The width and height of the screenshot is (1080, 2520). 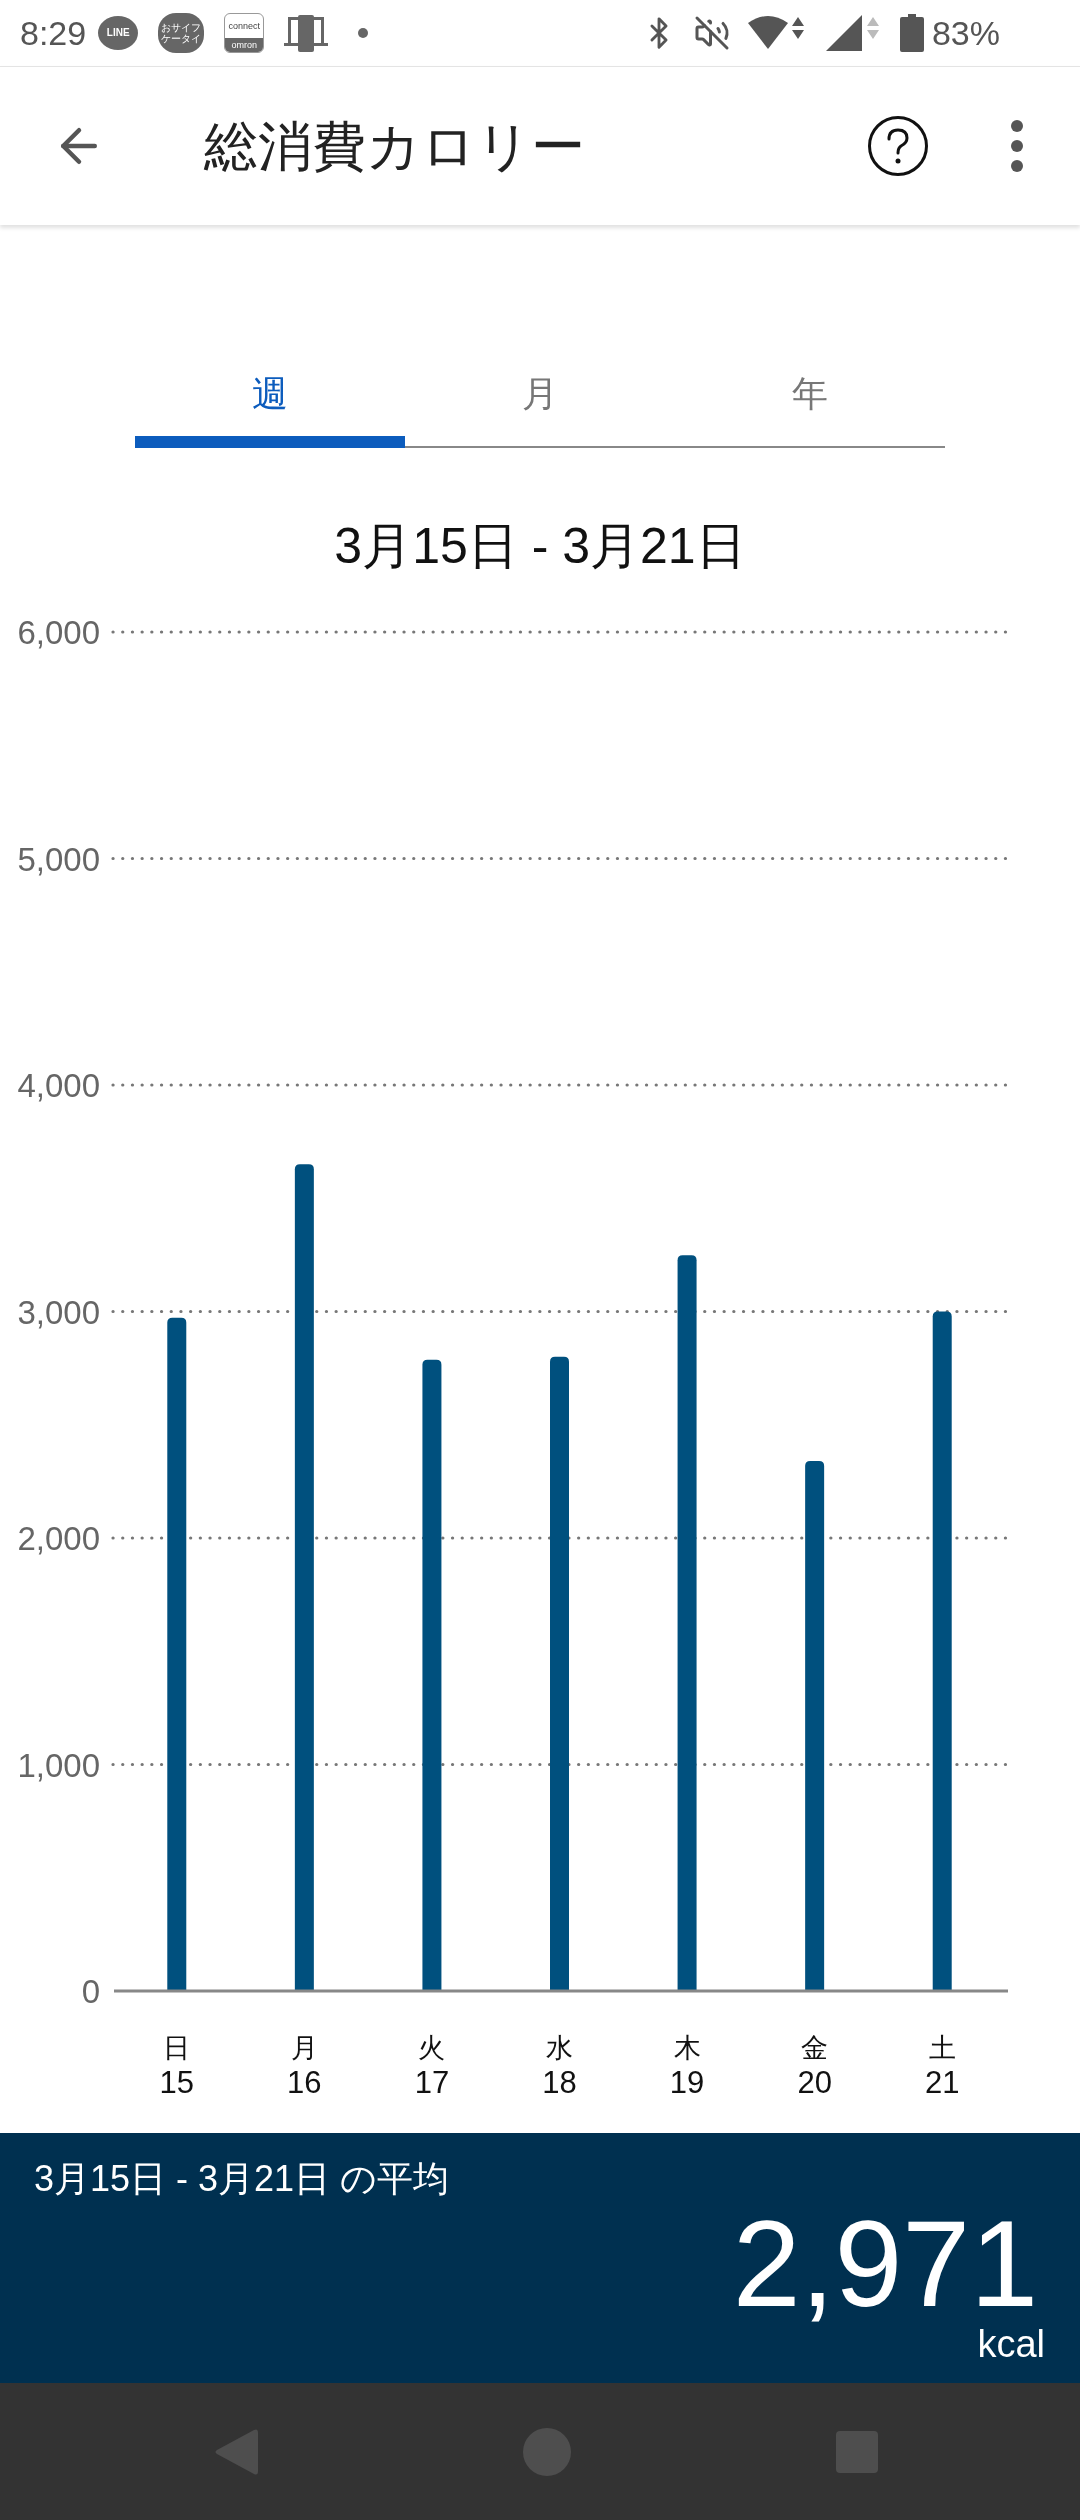 What do you see at coordinates (853, 33) in the screenshot?
I see `cell-signal-icon` at bounding box center [853, 33].